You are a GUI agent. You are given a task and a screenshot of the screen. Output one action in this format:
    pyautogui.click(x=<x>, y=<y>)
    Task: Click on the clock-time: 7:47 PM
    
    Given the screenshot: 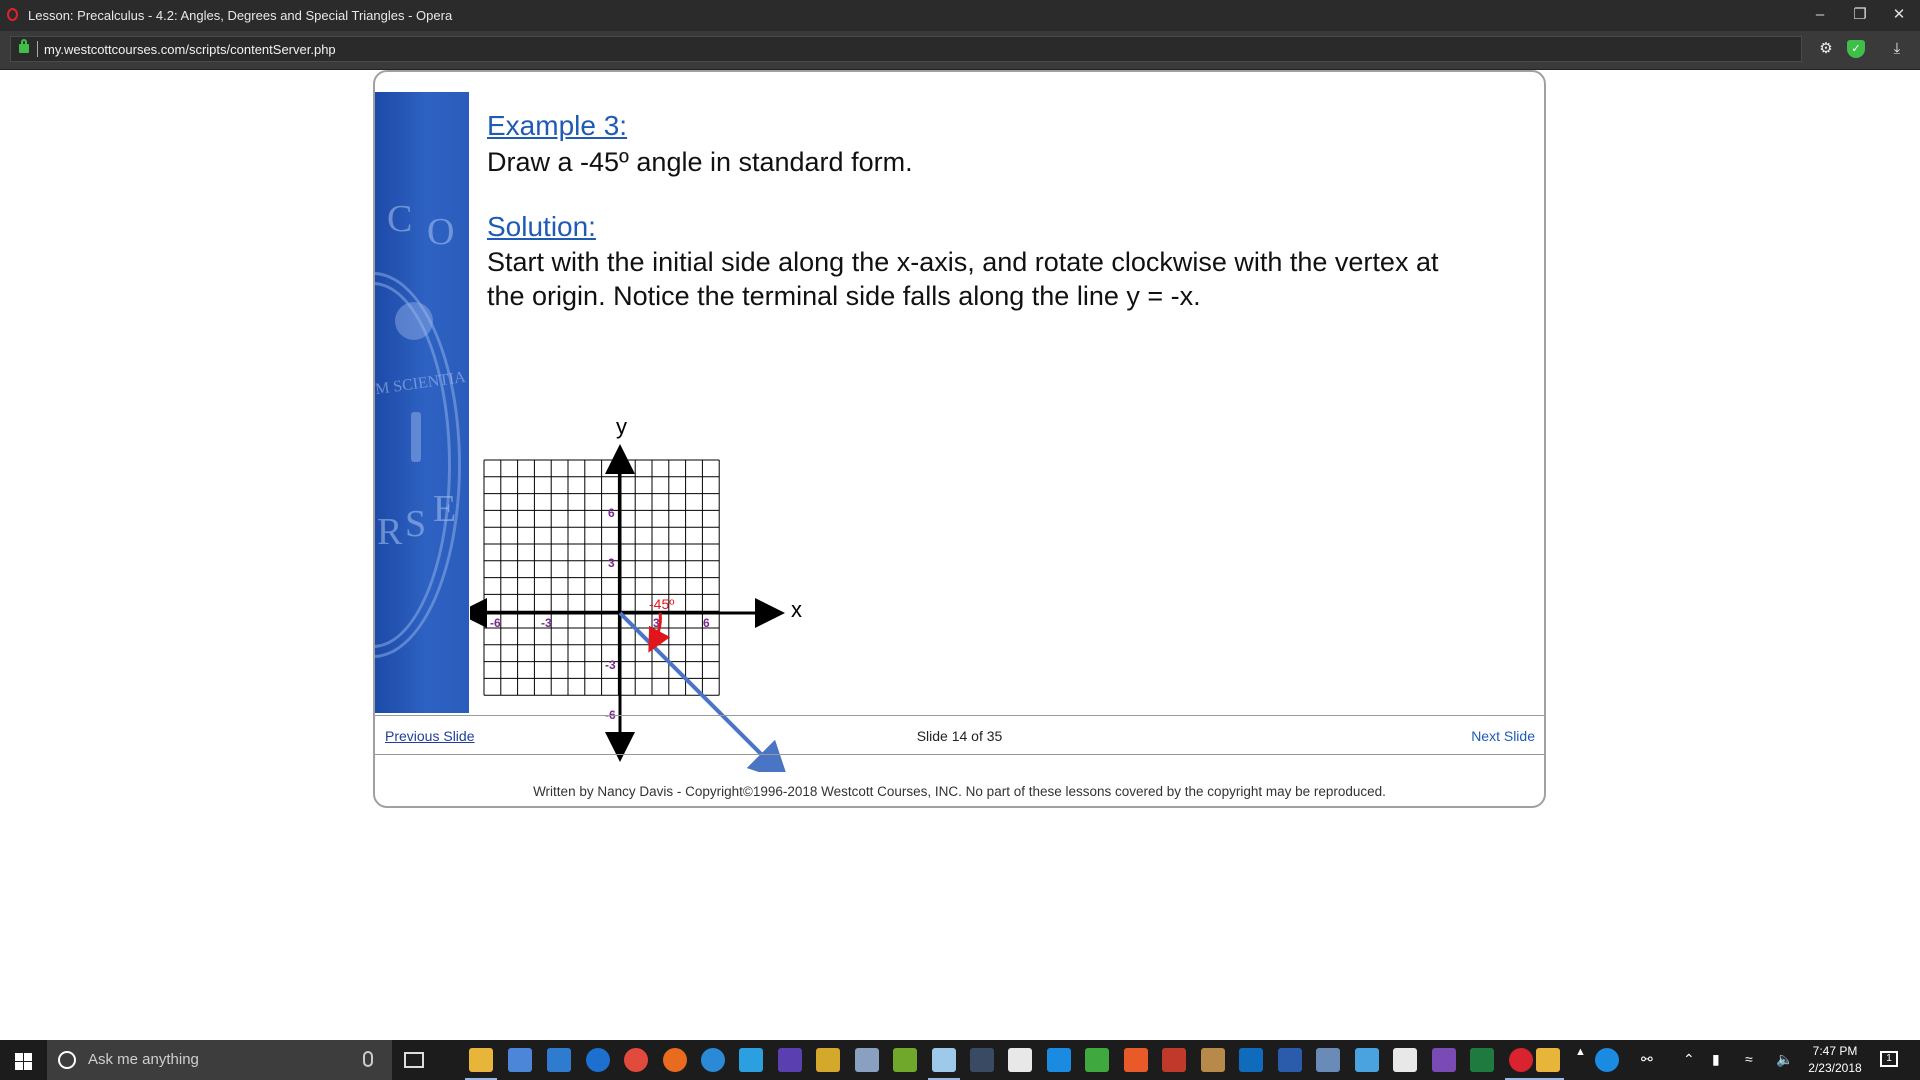 What is the action you would take?
    pyautogui.click(x=1835, y=1051)
    